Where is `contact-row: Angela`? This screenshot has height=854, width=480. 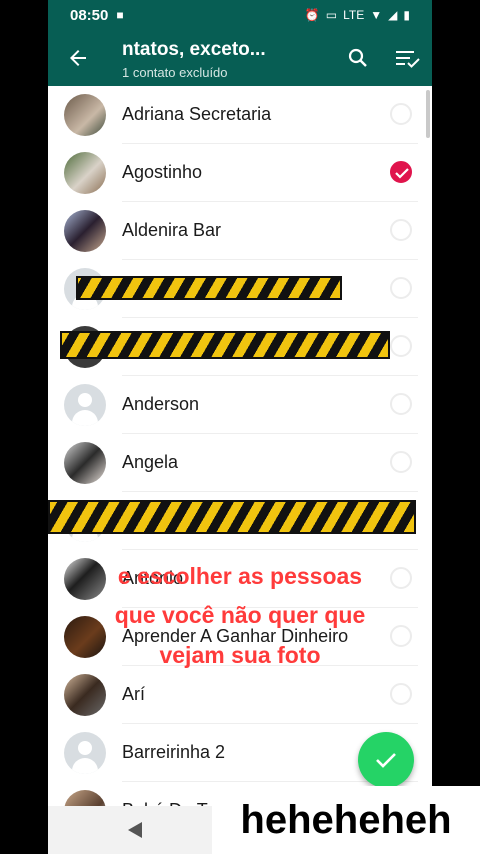 contact-row: Angela is located at coordinates (233, 463).